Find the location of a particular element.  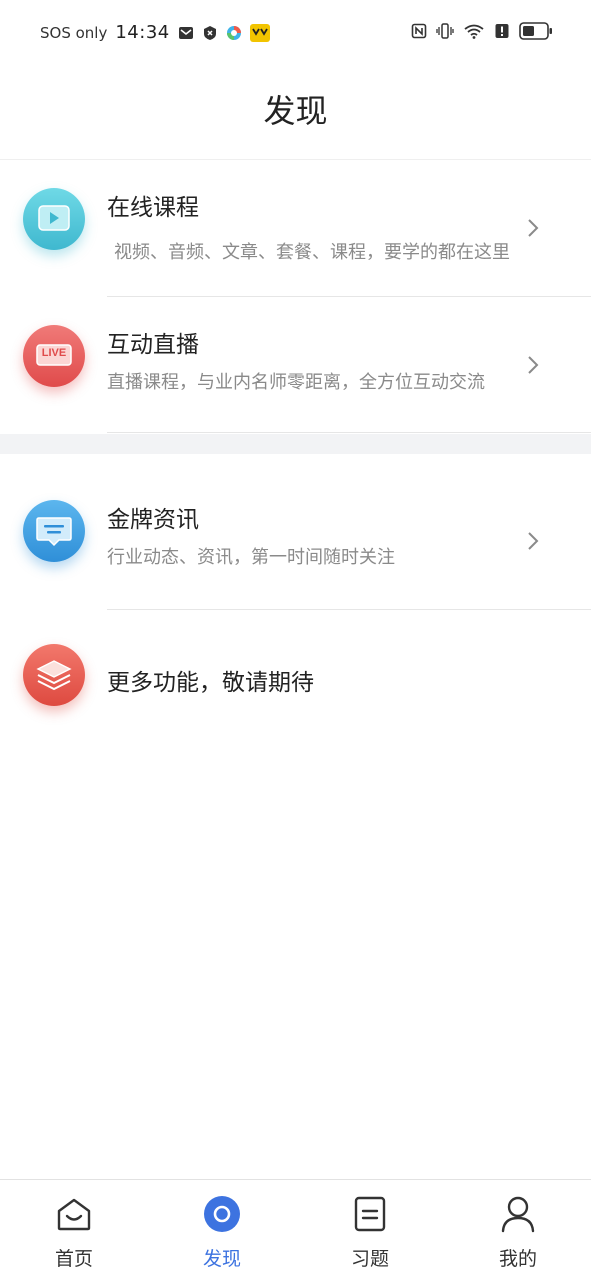

tab-exercise: 习题 is located at coordinates (370, 1230).